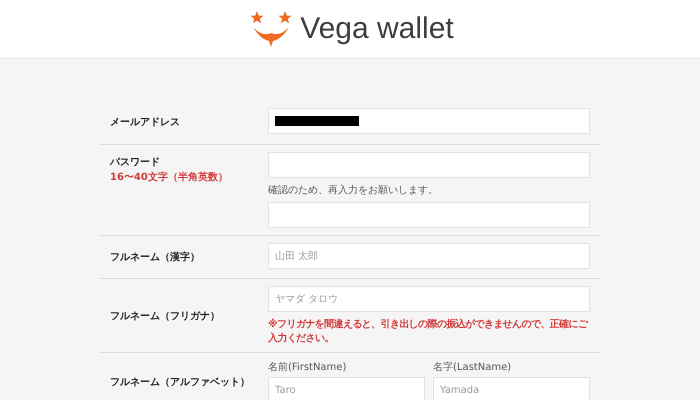 This screenshot has width=700, height=400. Describe the element at coordinates (429, 299) in the screenshot. I see `name-field: ヤマダ タロウ` at that location.